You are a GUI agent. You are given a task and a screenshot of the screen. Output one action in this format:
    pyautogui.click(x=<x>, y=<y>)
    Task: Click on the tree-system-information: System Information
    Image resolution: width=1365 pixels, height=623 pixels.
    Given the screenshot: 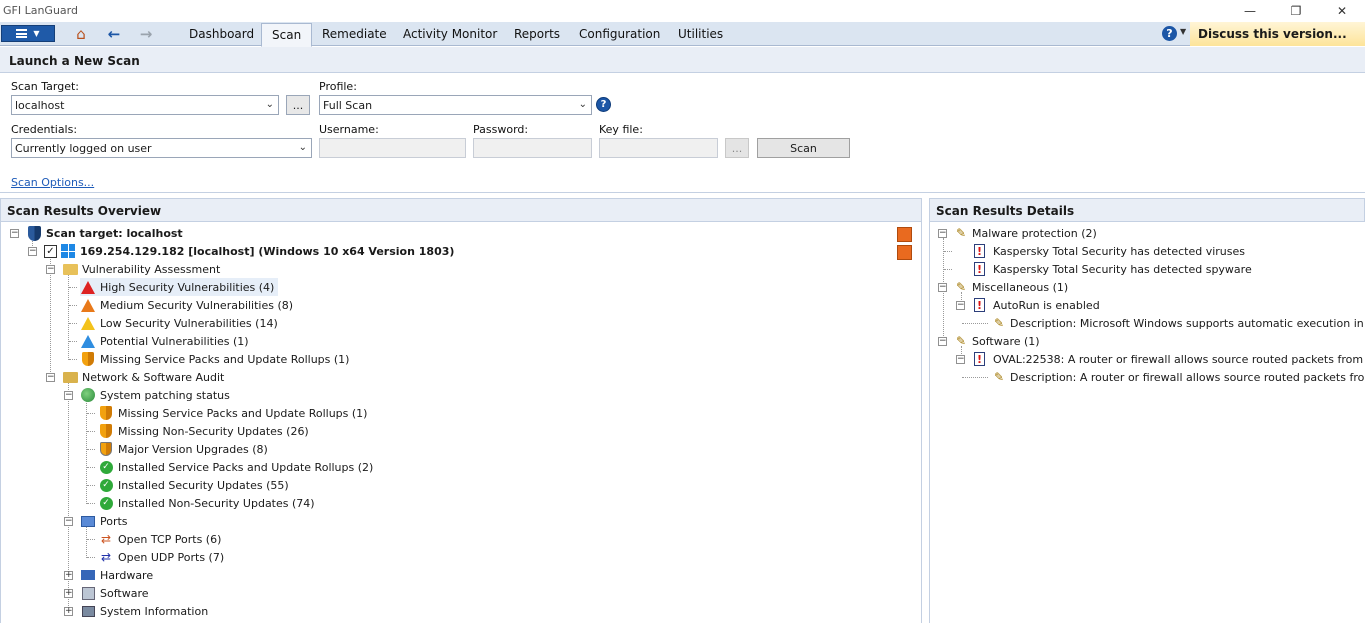 What is the action you would take?
    pyautogui.click(x=144, y=611)
    